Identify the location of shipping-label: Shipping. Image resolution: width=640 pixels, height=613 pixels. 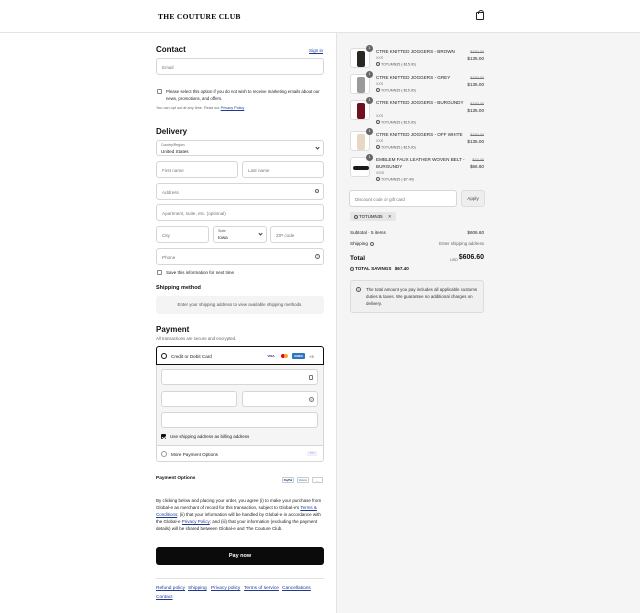
(362, 243).